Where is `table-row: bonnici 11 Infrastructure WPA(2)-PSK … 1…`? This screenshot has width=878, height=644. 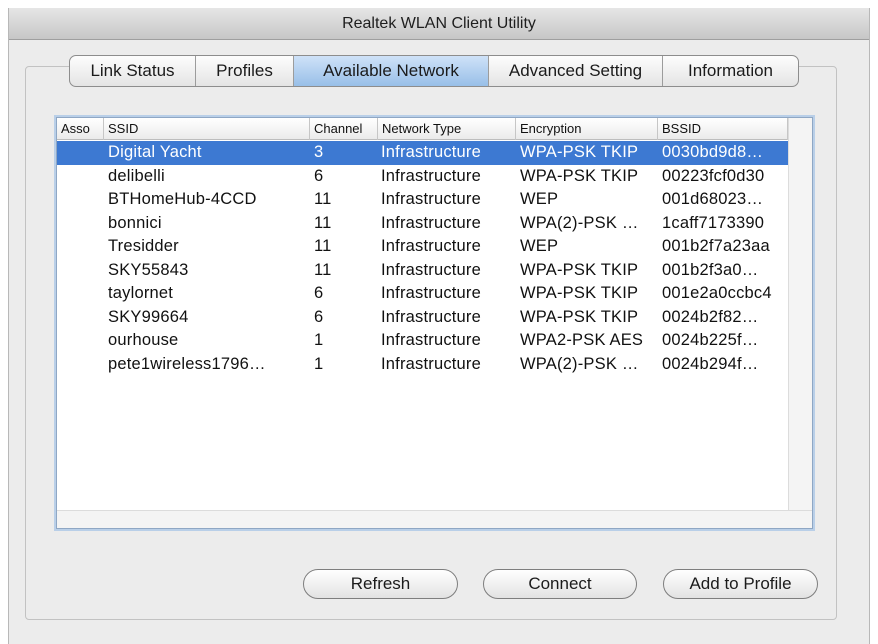 table-row: bonnici 11 Infrastructure WPA(2)-PSK … 1… is located at coordinates (434, 224).